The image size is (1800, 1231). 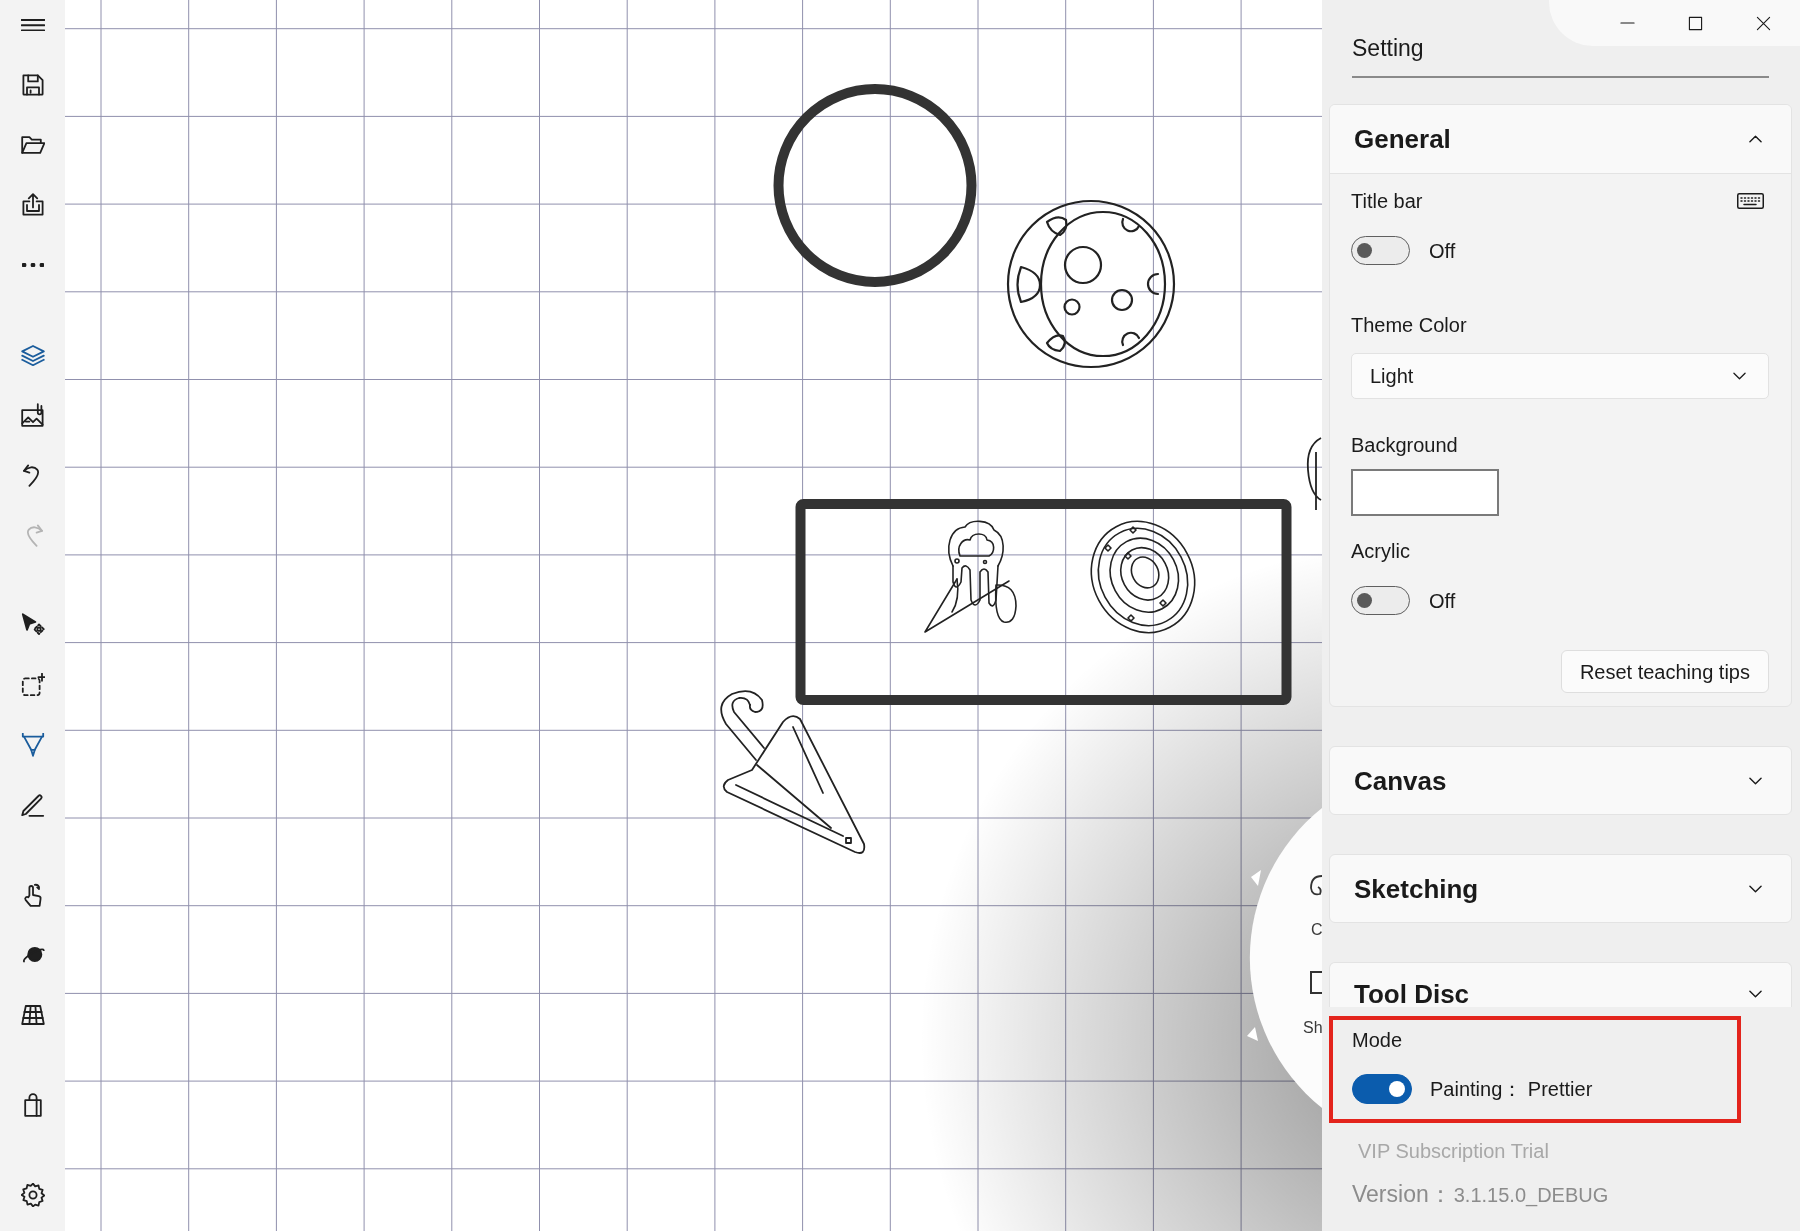 I want to click on more-icon, so click(x=32, y=265).